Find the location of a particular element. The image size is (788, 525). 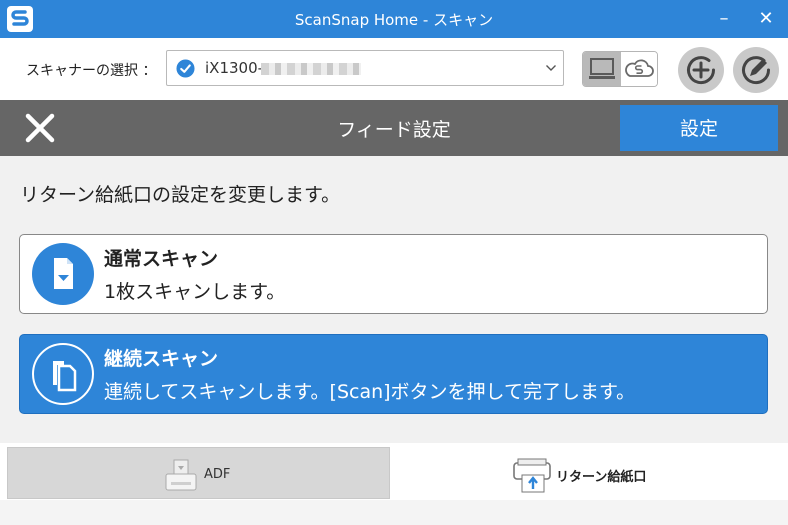

continuous-scan-option: 継続スキャン 連続してスキャンします。[Scan]ボタンを押して完了します。 is located at coordinates (393, 374).